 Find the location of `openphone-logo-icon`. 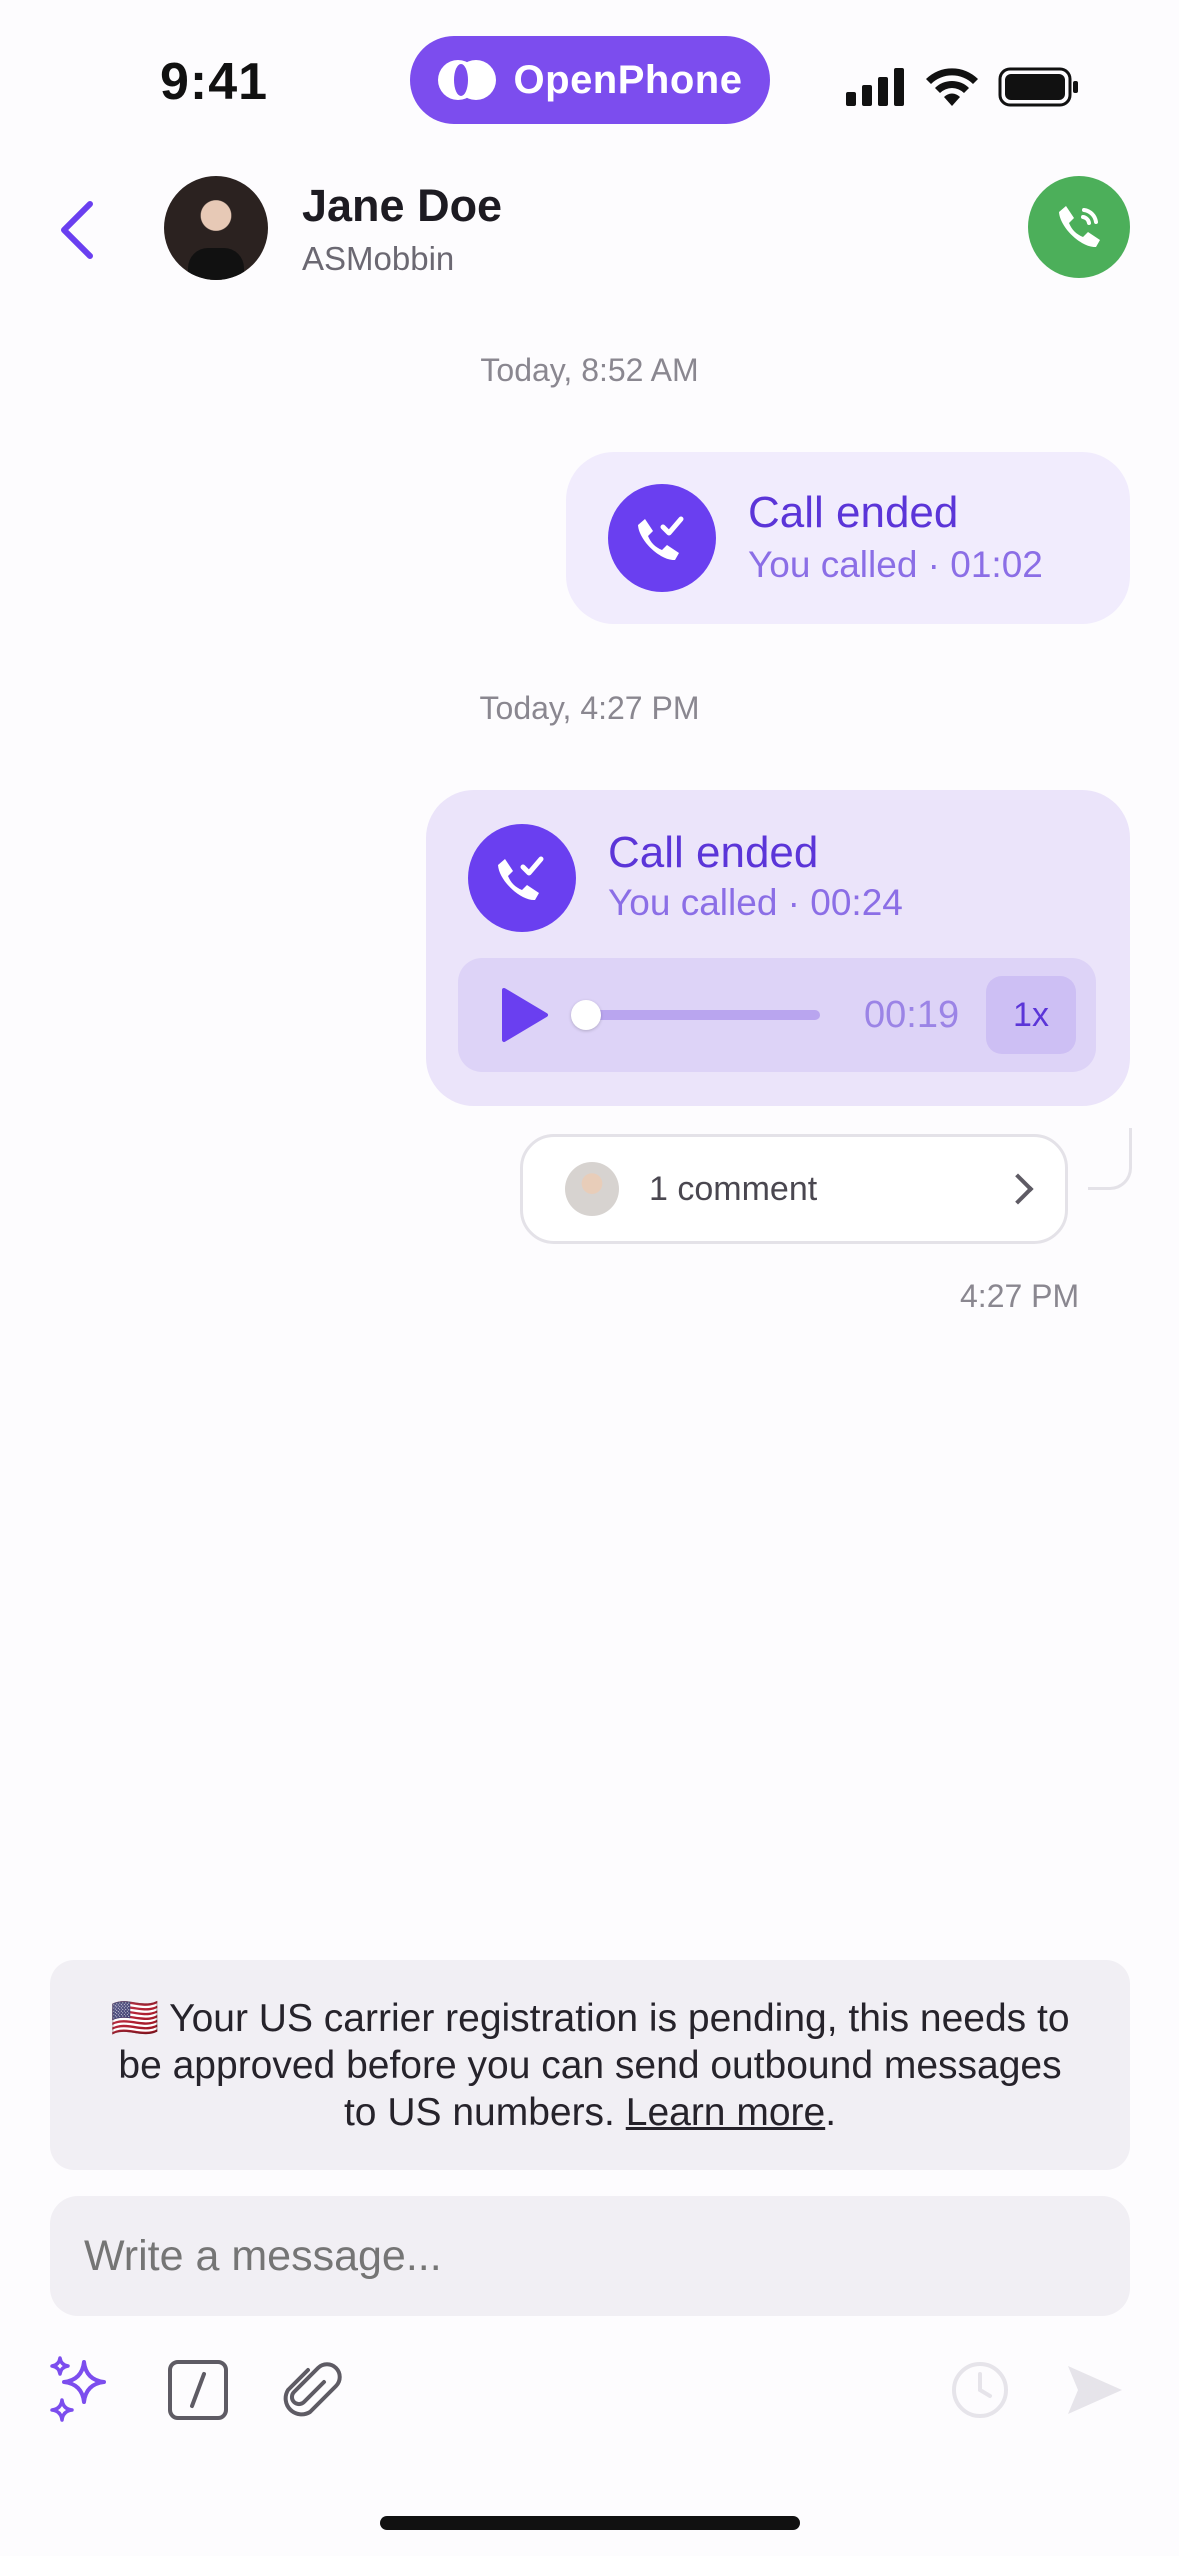

openphone-logo-icon is located at coordinates (466, 80).